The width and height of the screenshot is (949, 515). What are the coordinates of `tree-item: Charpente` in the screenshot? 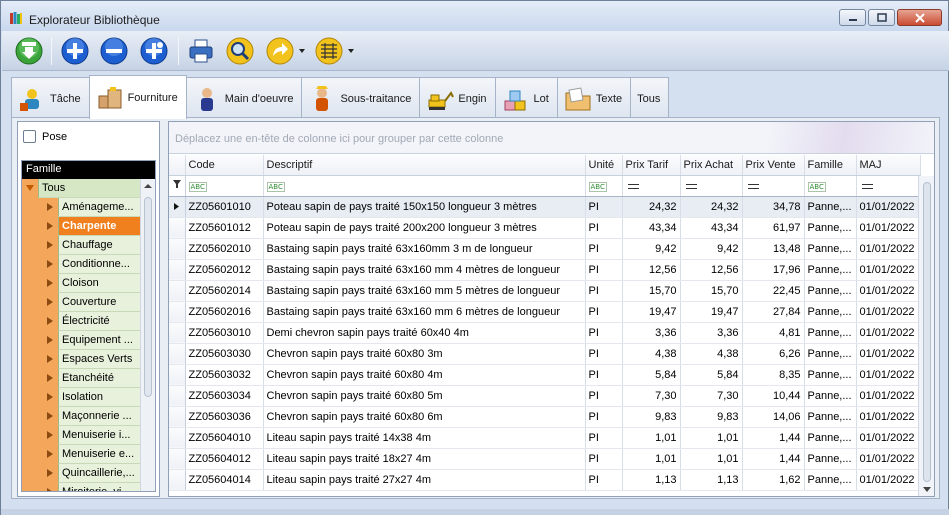 It's located at (88, 226).